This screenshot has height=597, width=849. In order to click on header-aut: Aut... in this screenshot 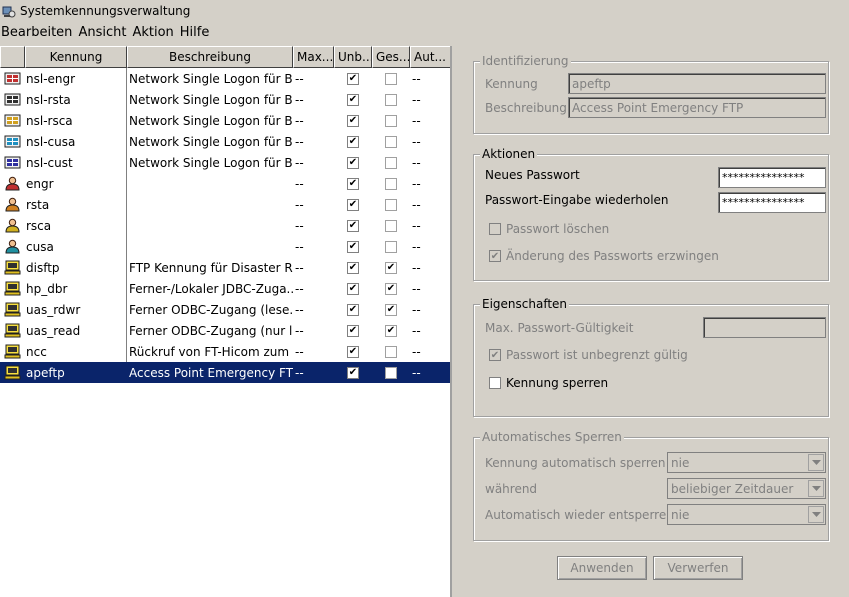, I will do `click(430, 57)`.